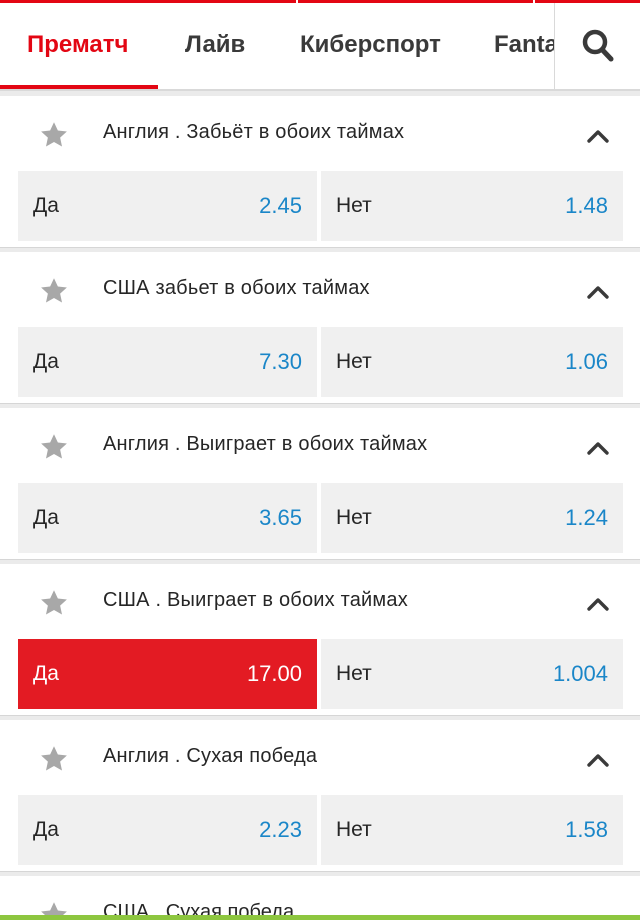 The height and width of the screenshot is (920, 640). I want to click on tab-prematch-label: Прематч, so click(78, 44).